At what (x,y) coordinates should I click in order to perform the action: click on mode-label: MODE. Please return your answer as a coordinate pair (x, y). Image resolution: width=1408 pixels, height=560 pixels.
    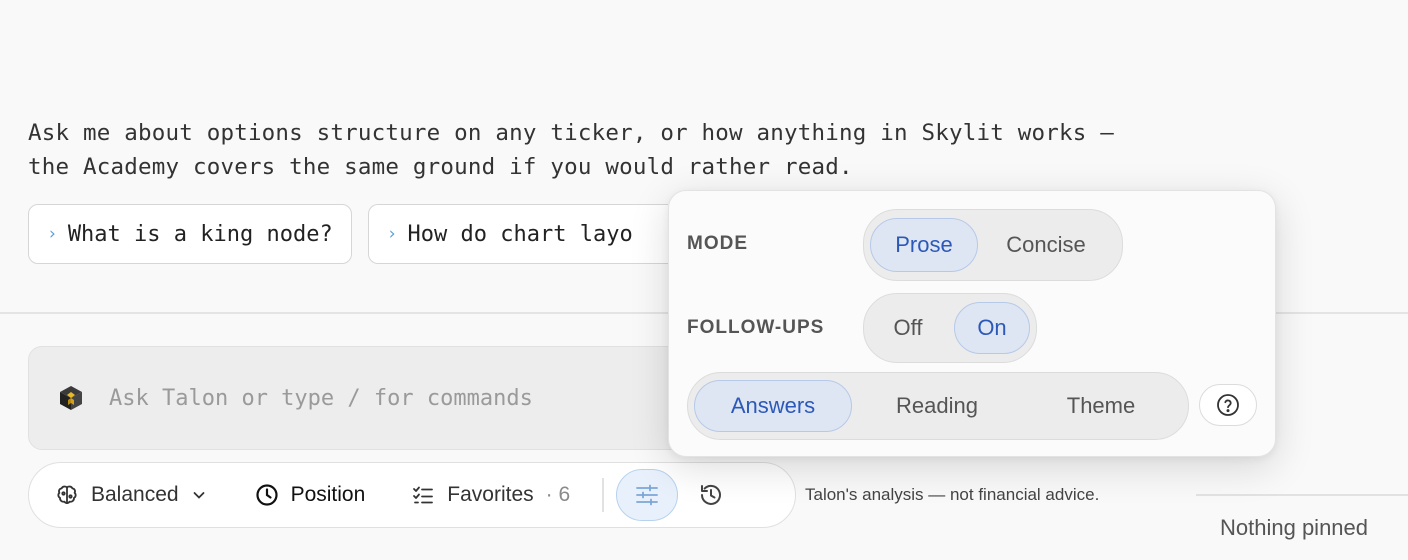
    Looking at the image, I should click on (717, 243).